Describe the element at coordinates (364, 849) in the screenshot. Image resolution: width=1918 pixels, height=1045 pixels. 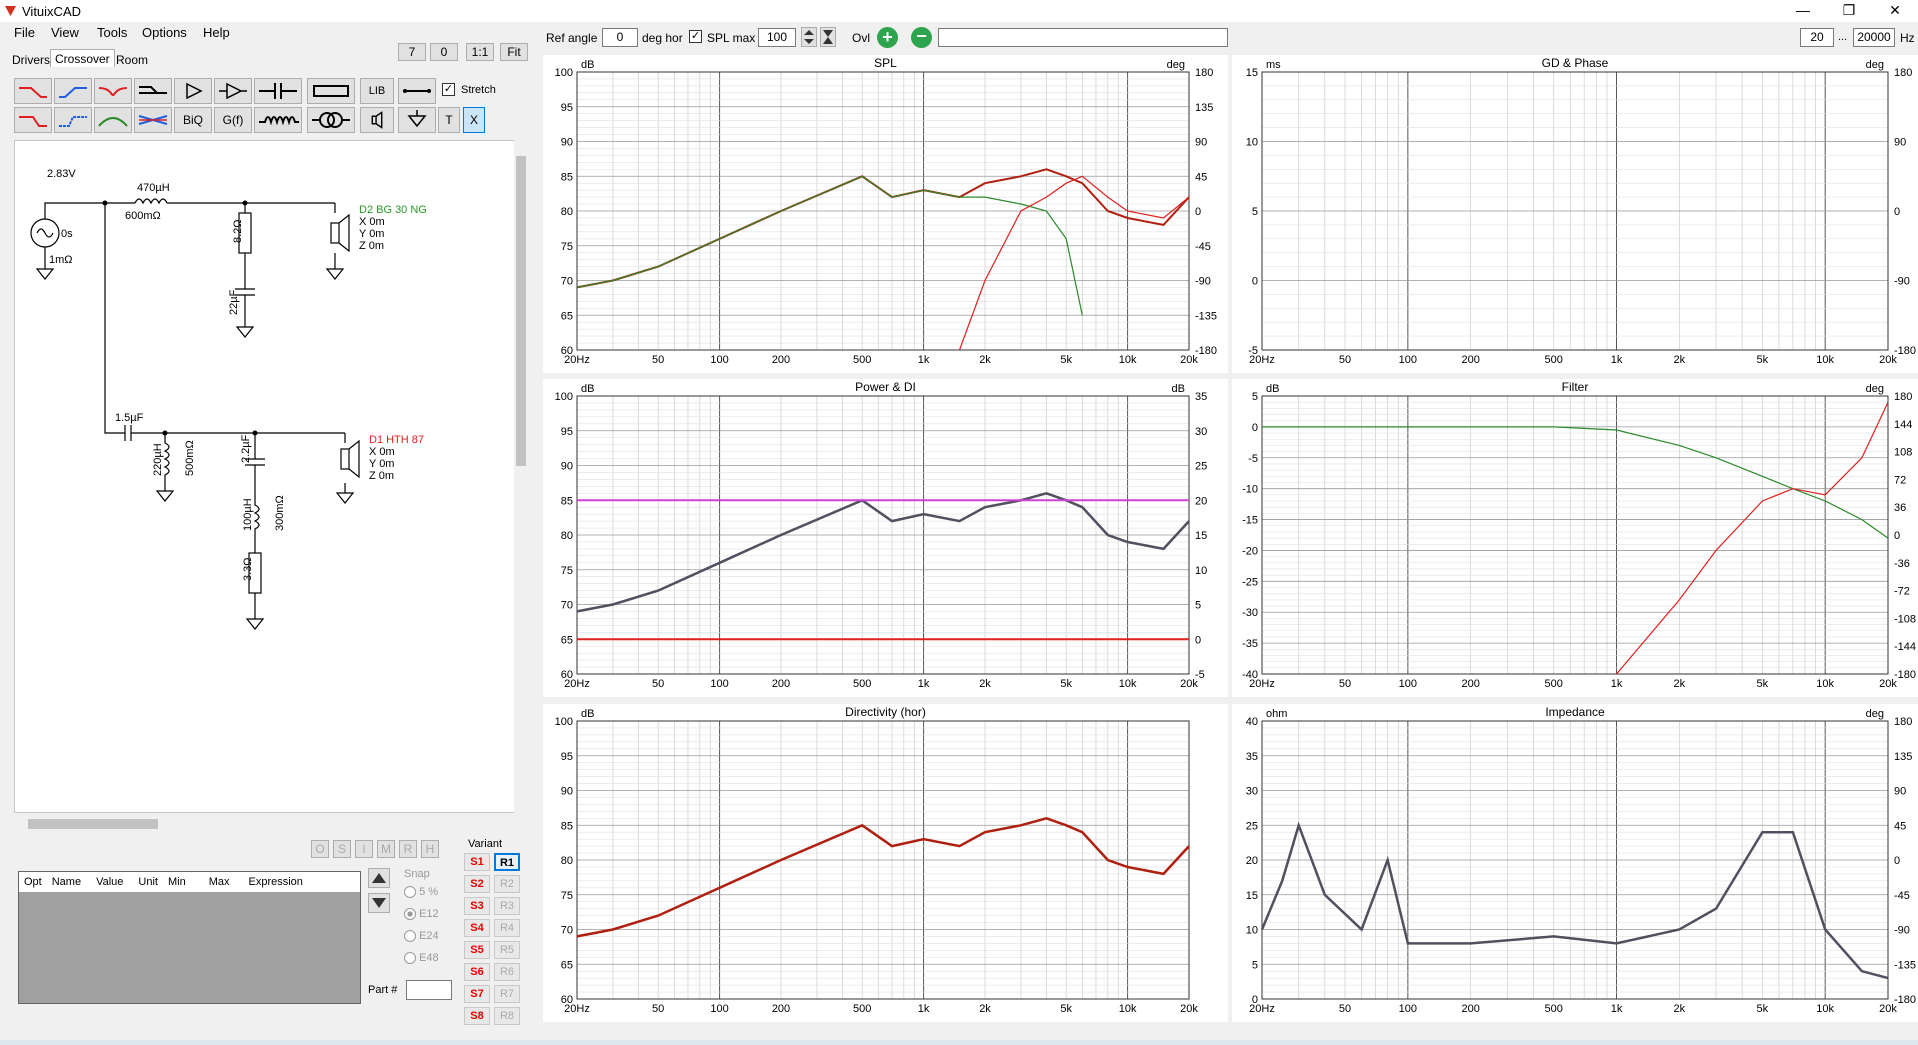
I see `opt-i-button: I` at that location.